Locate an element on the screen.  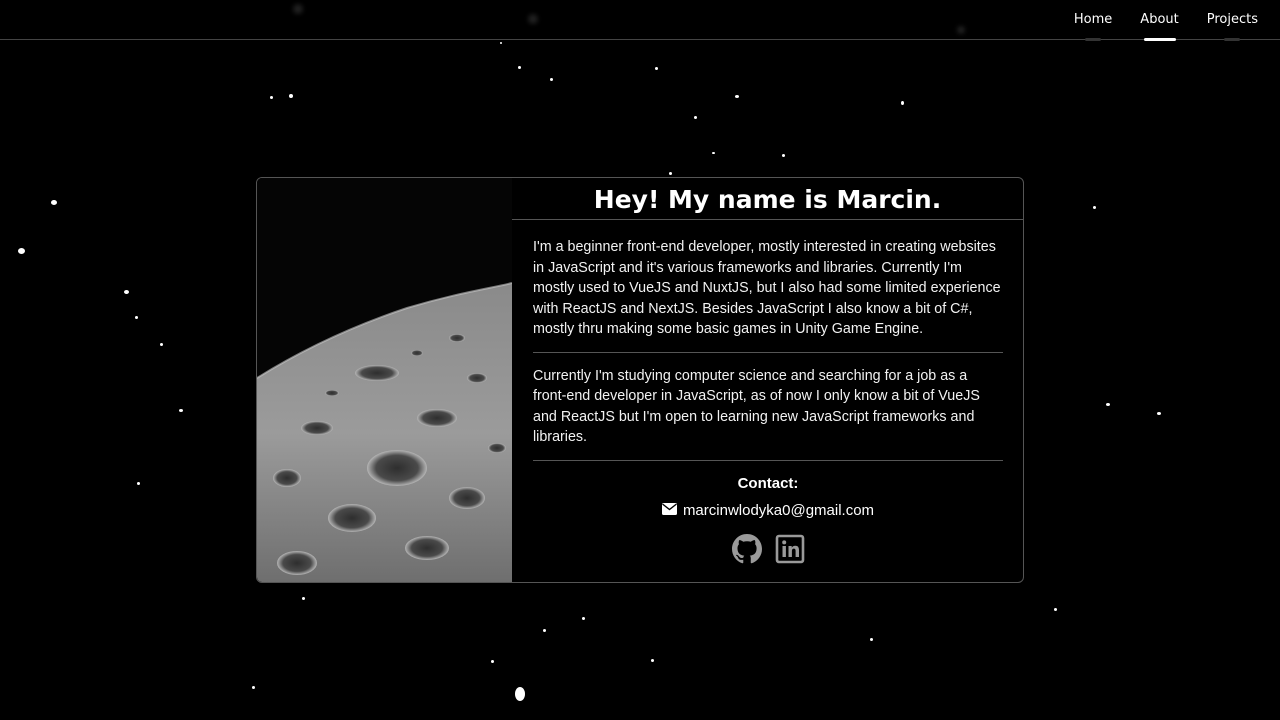
nav-link-home: Home is located at coordinates (1093, 20).